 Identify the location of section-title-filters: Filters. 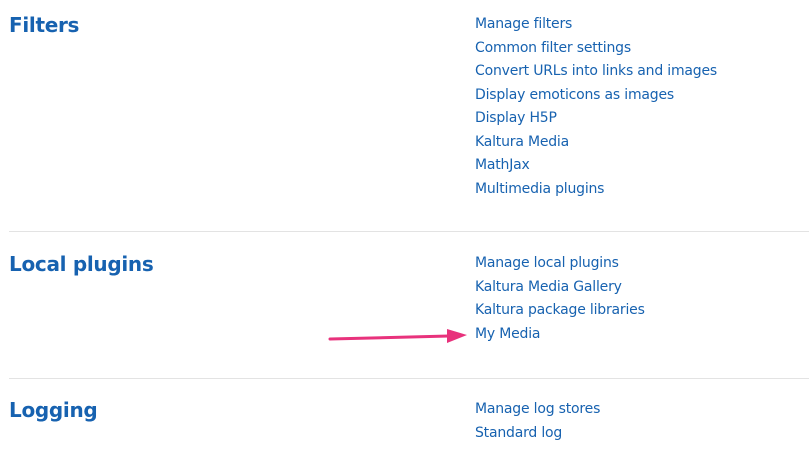
(44, 25).